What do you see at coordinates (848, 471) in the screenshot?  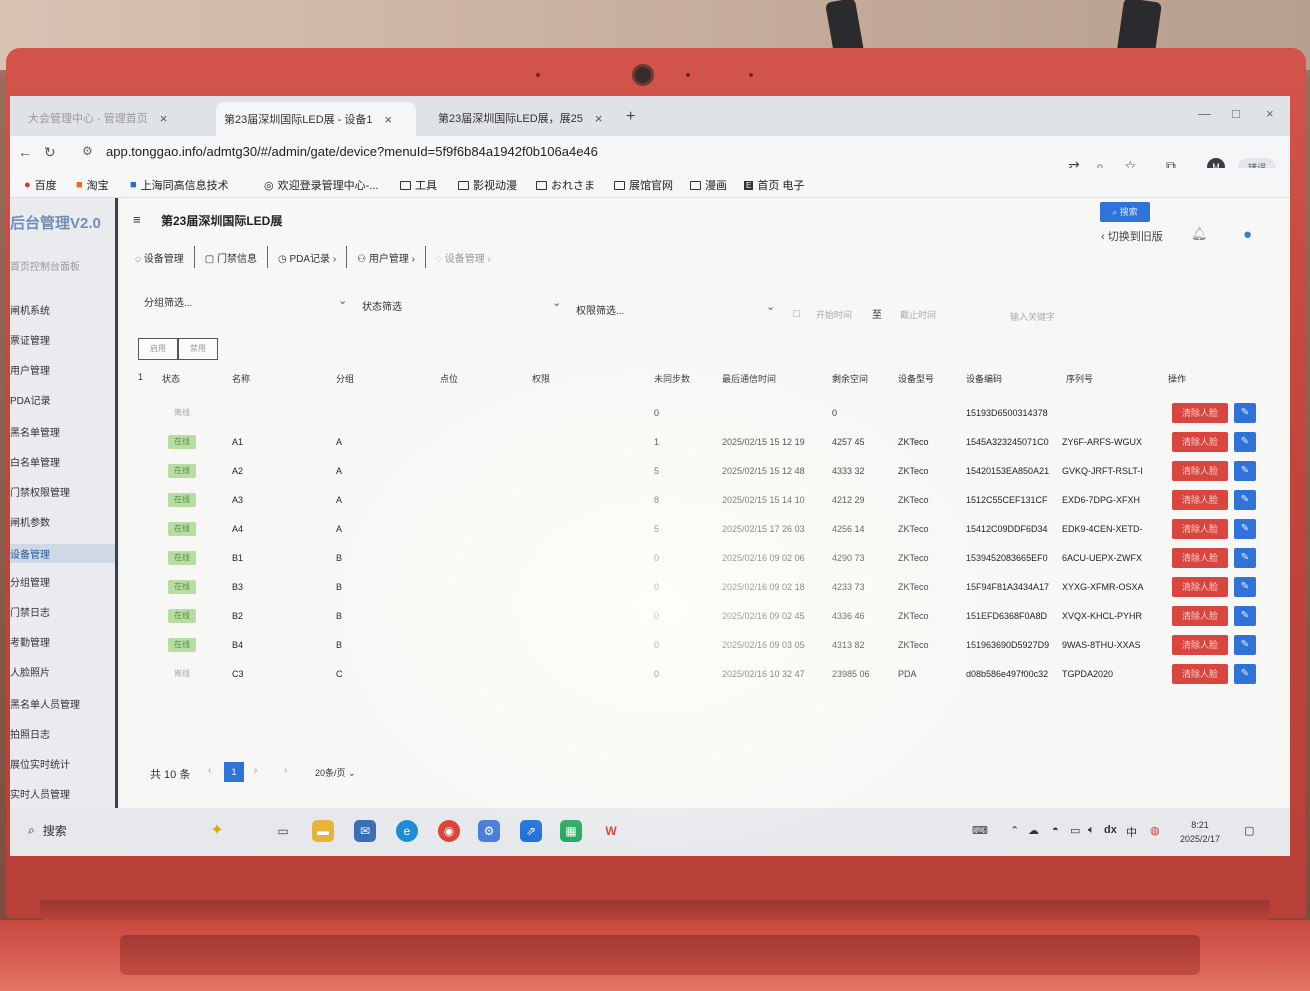 I see `cell-space: 4333 32` at bounding box center [848, 471].